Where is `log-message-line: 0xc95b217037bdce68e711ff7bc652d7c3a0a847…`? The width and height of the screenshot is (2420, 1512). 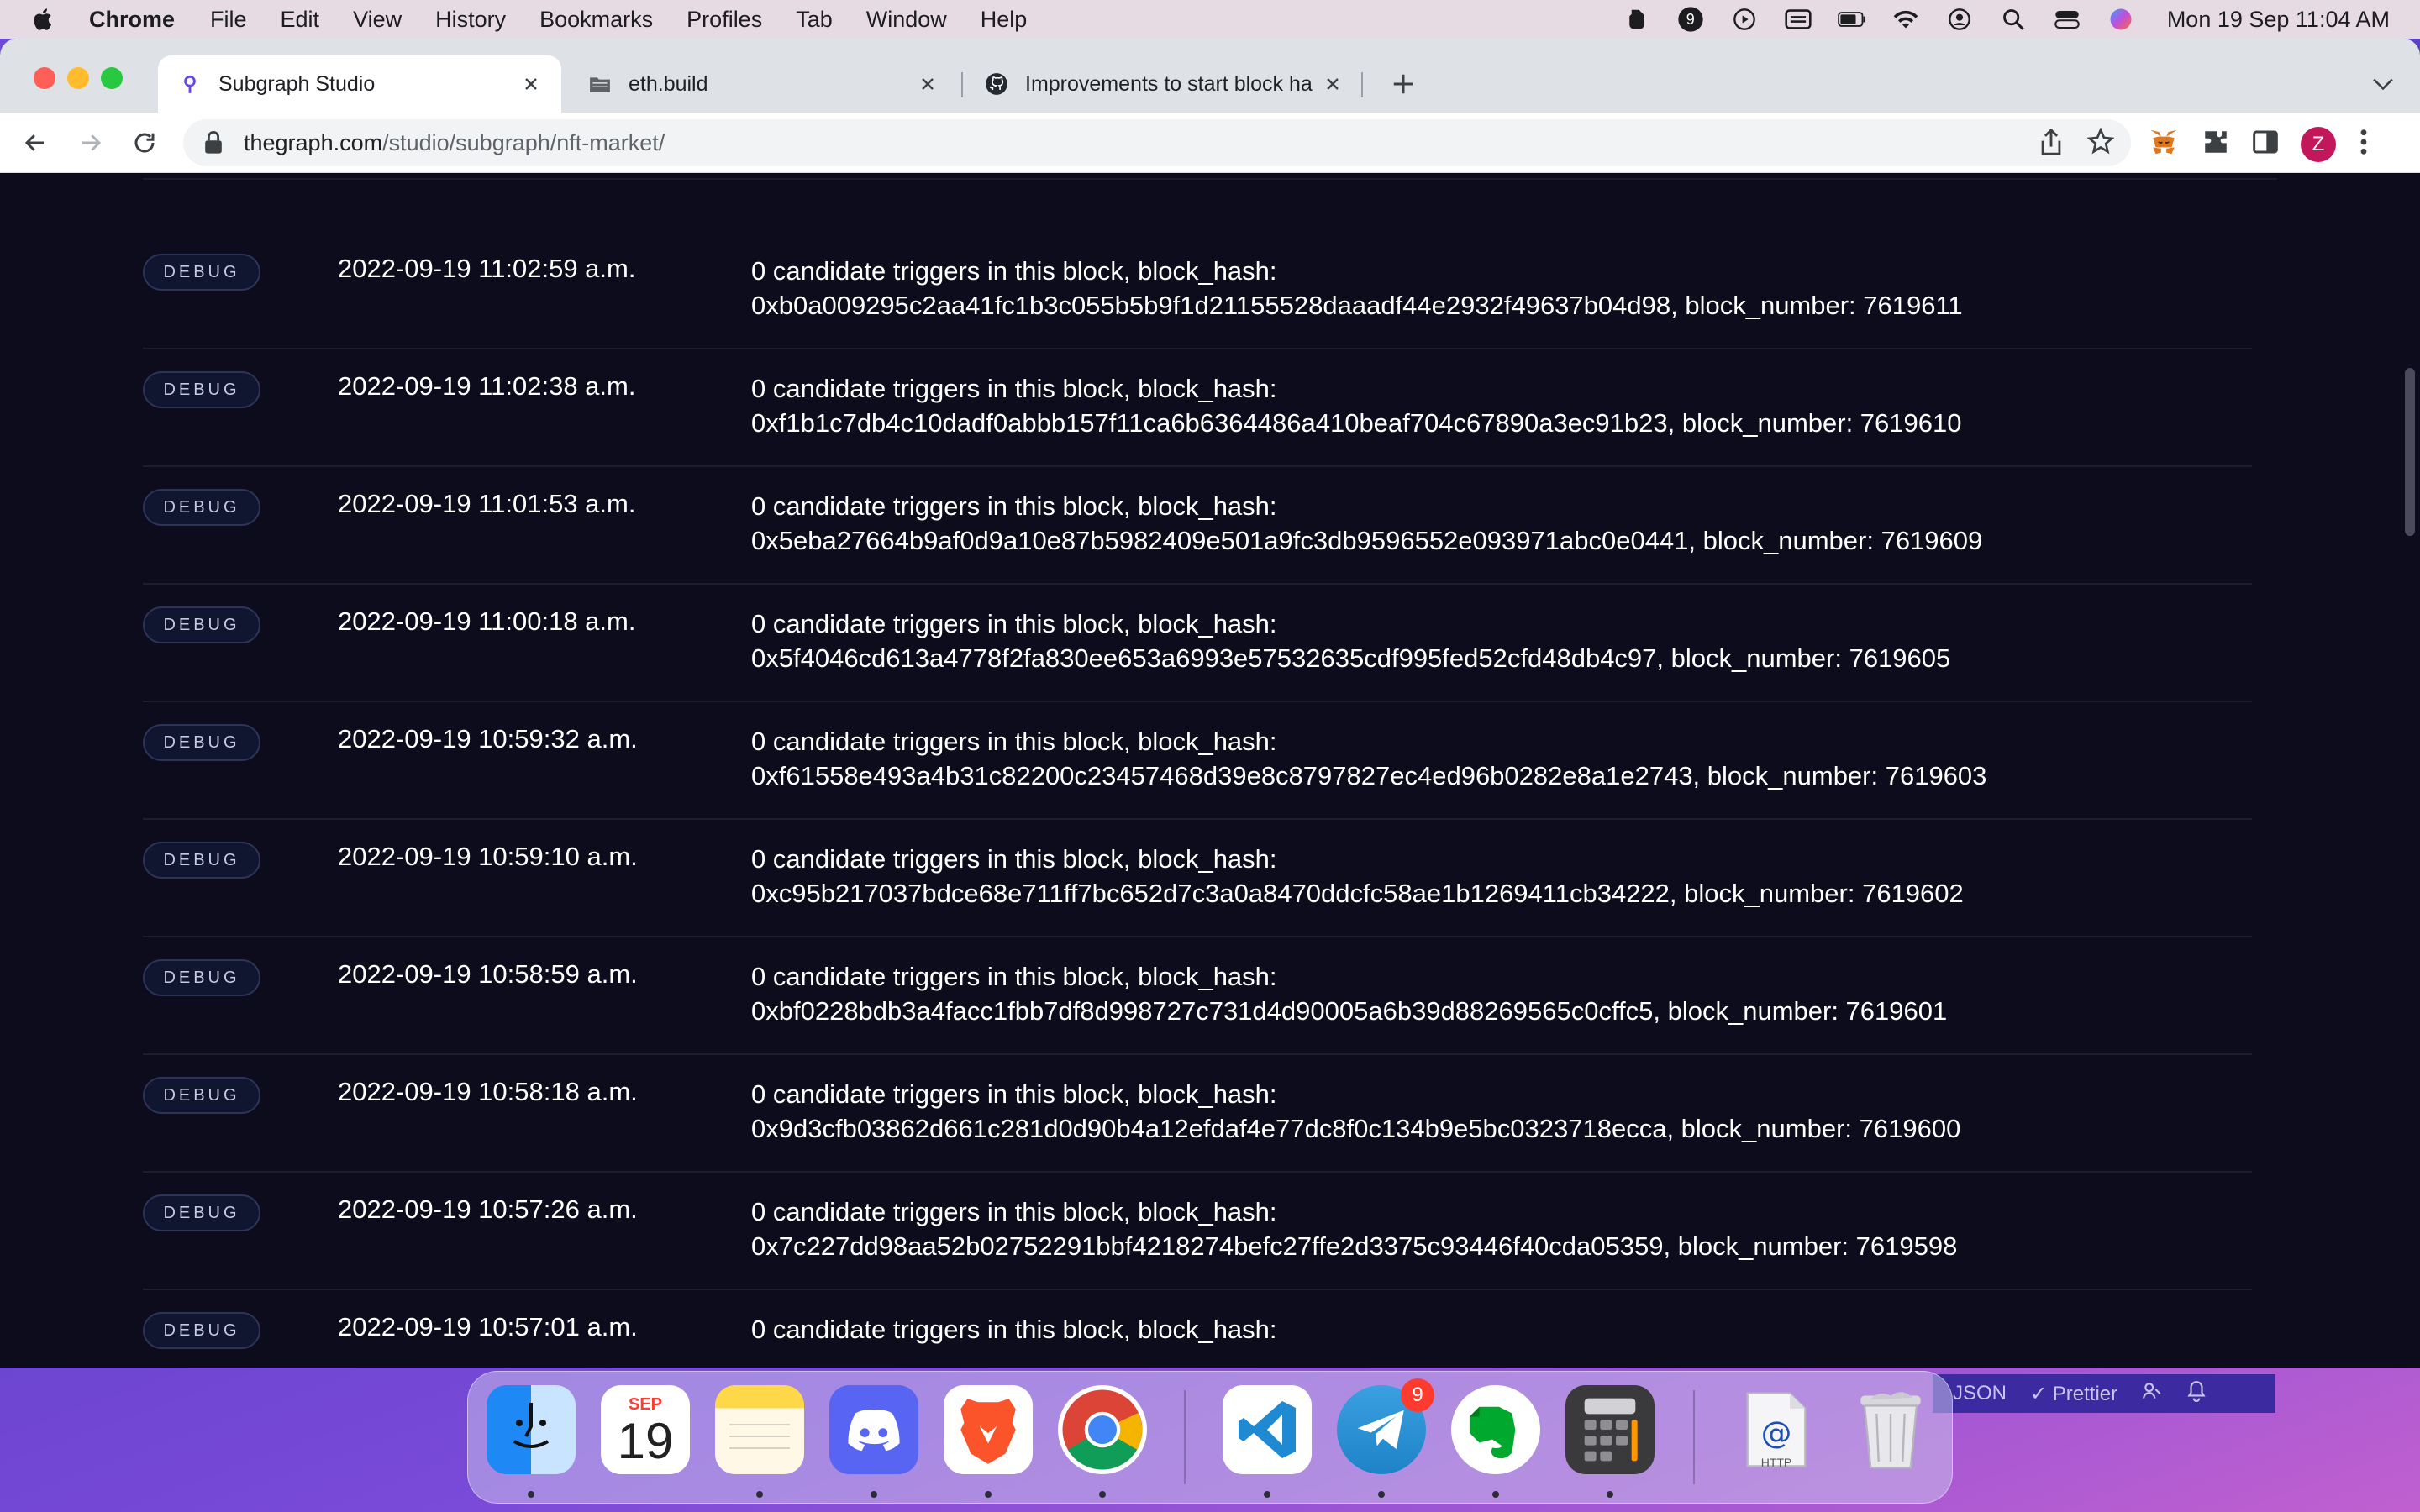 log-message-line: 0xc95b217037bdce68e711ff7bc652d7c3a0a847… is located at coordinates (1357, 893).